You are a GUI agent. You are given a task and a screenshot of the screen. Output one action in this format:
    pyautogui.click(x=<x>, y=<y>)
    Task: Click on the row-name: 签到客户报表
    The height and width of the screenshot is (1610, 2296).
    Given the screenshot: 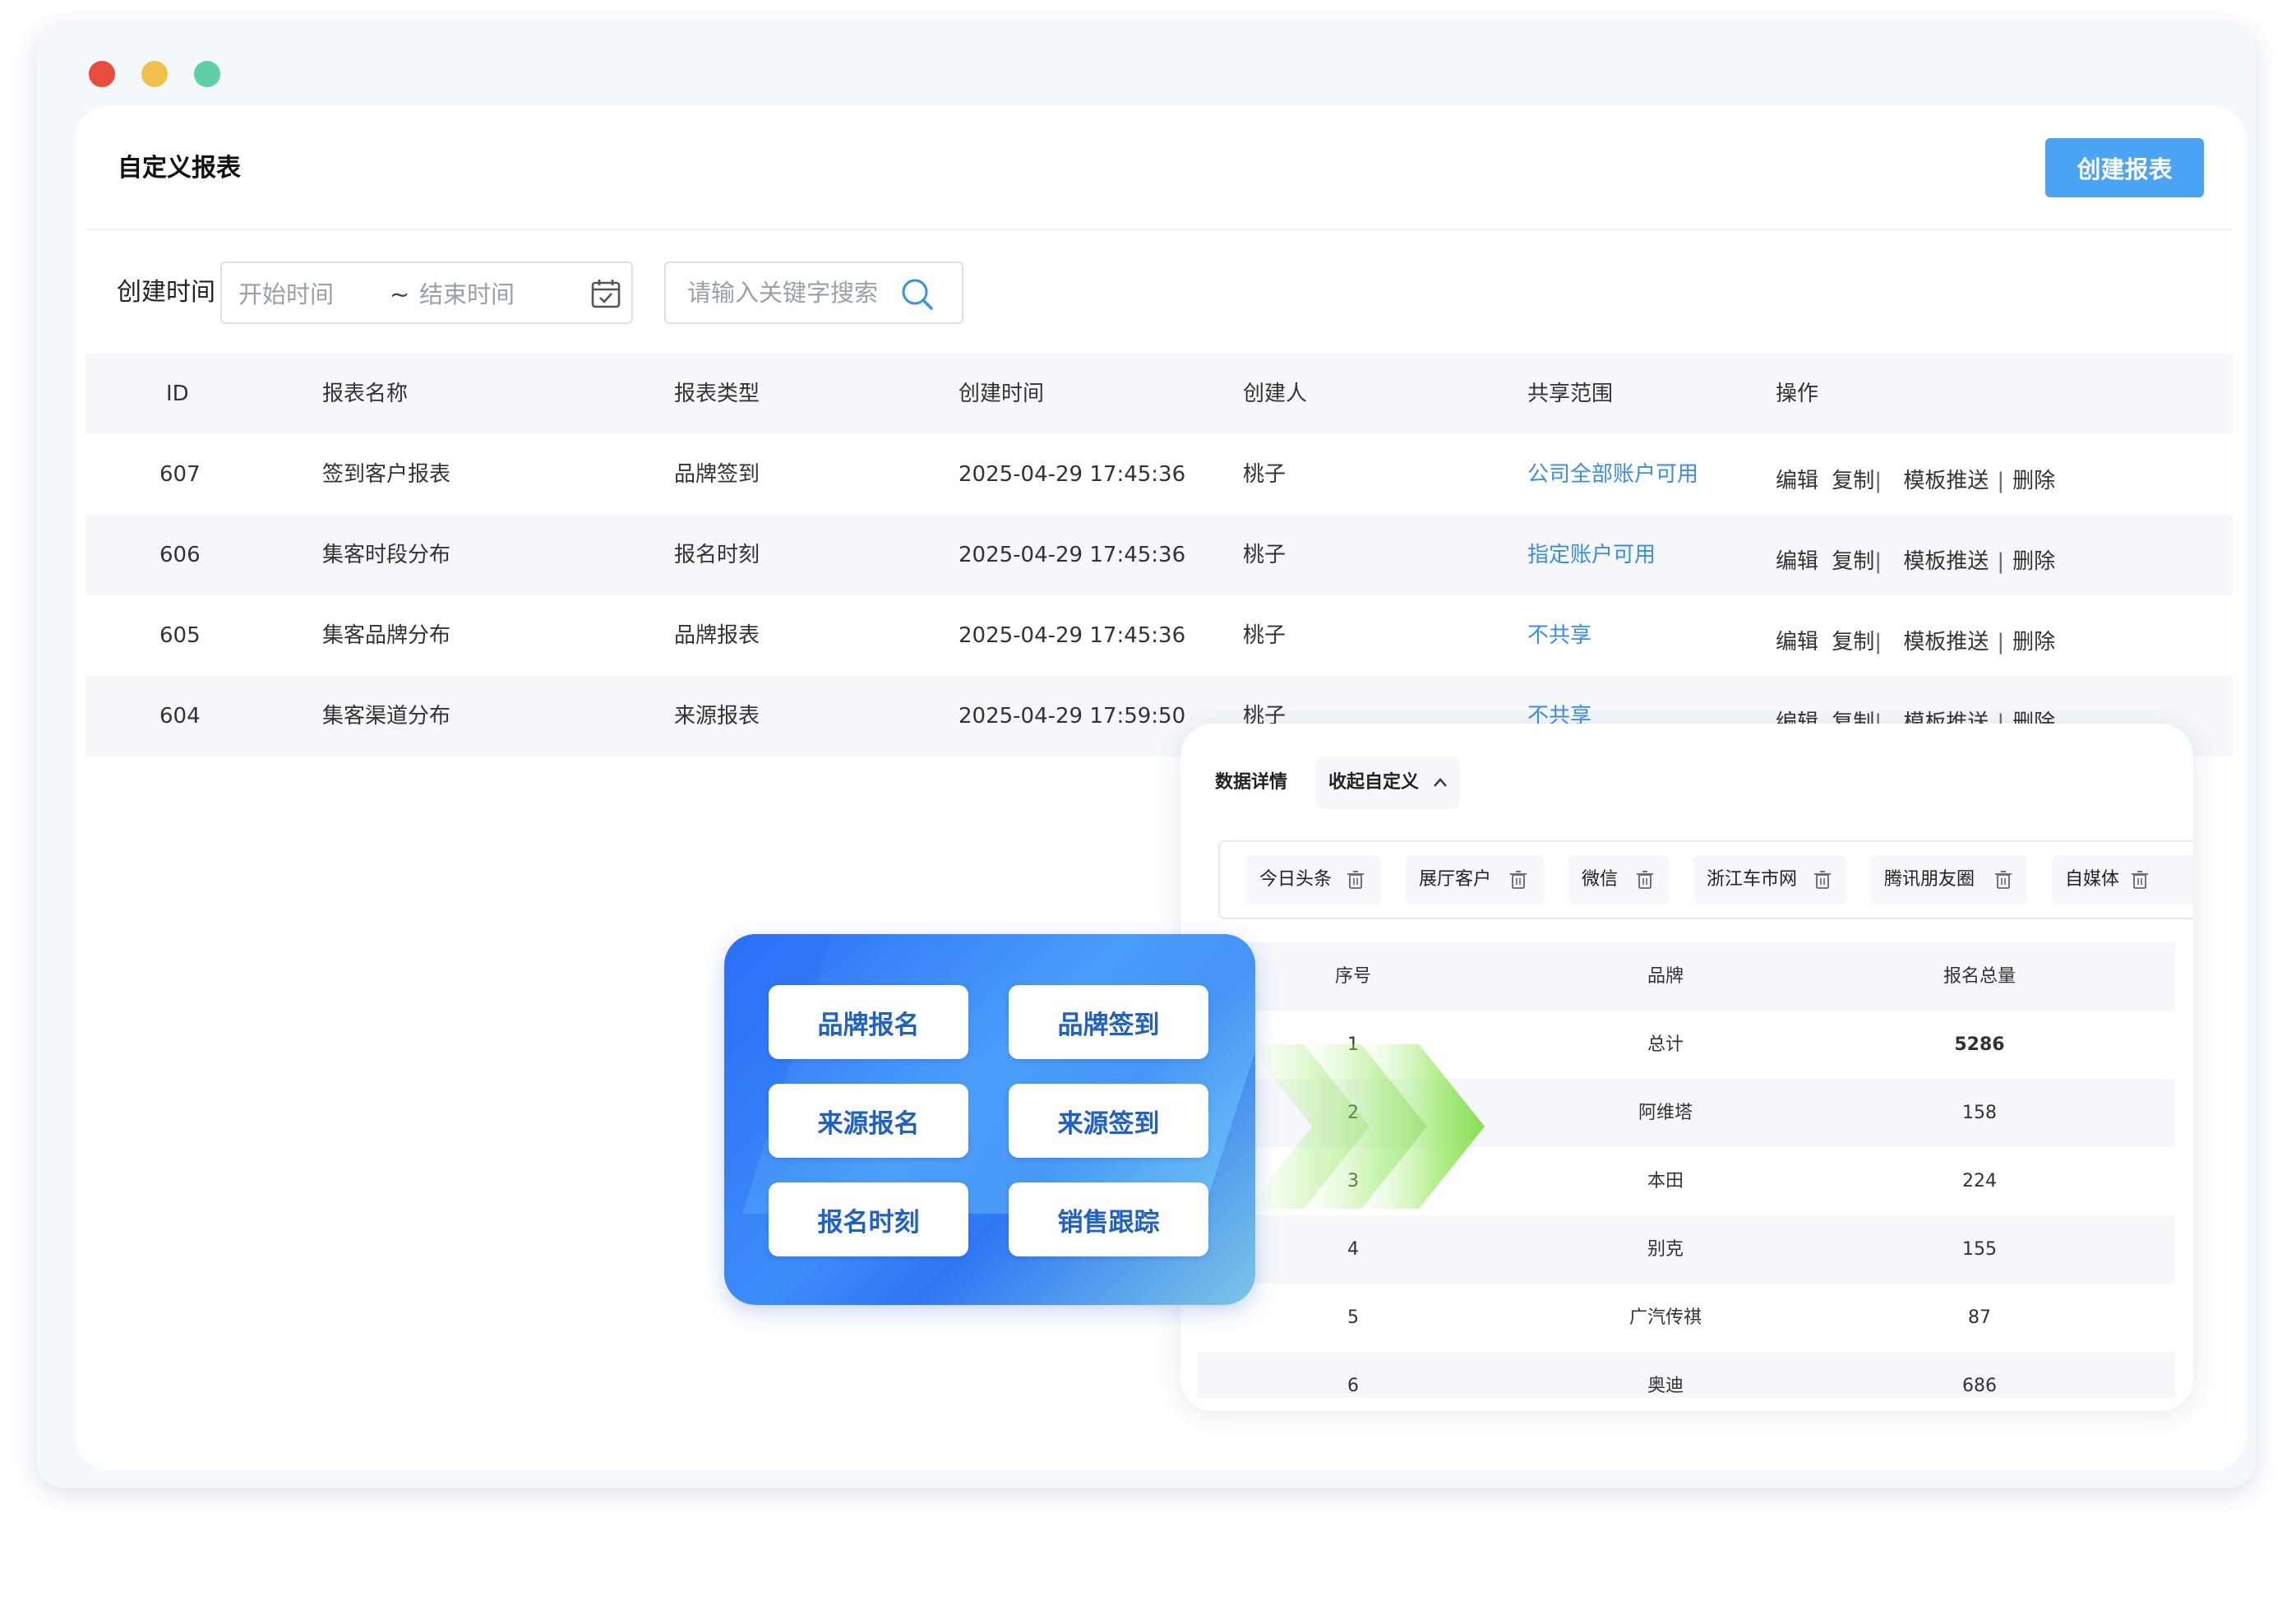 What is the action you would take?
    pyautogui.click(x=386, y=474)
    